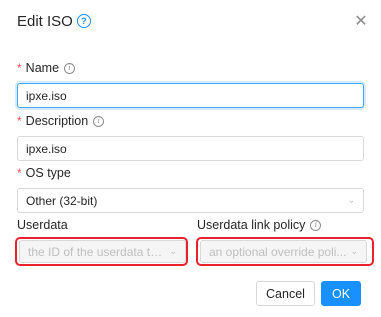  Describe the element at coordinates (259, 225) in the screenshot. I see `userdata-link-policy-label: Userdata link policy i` at that location.